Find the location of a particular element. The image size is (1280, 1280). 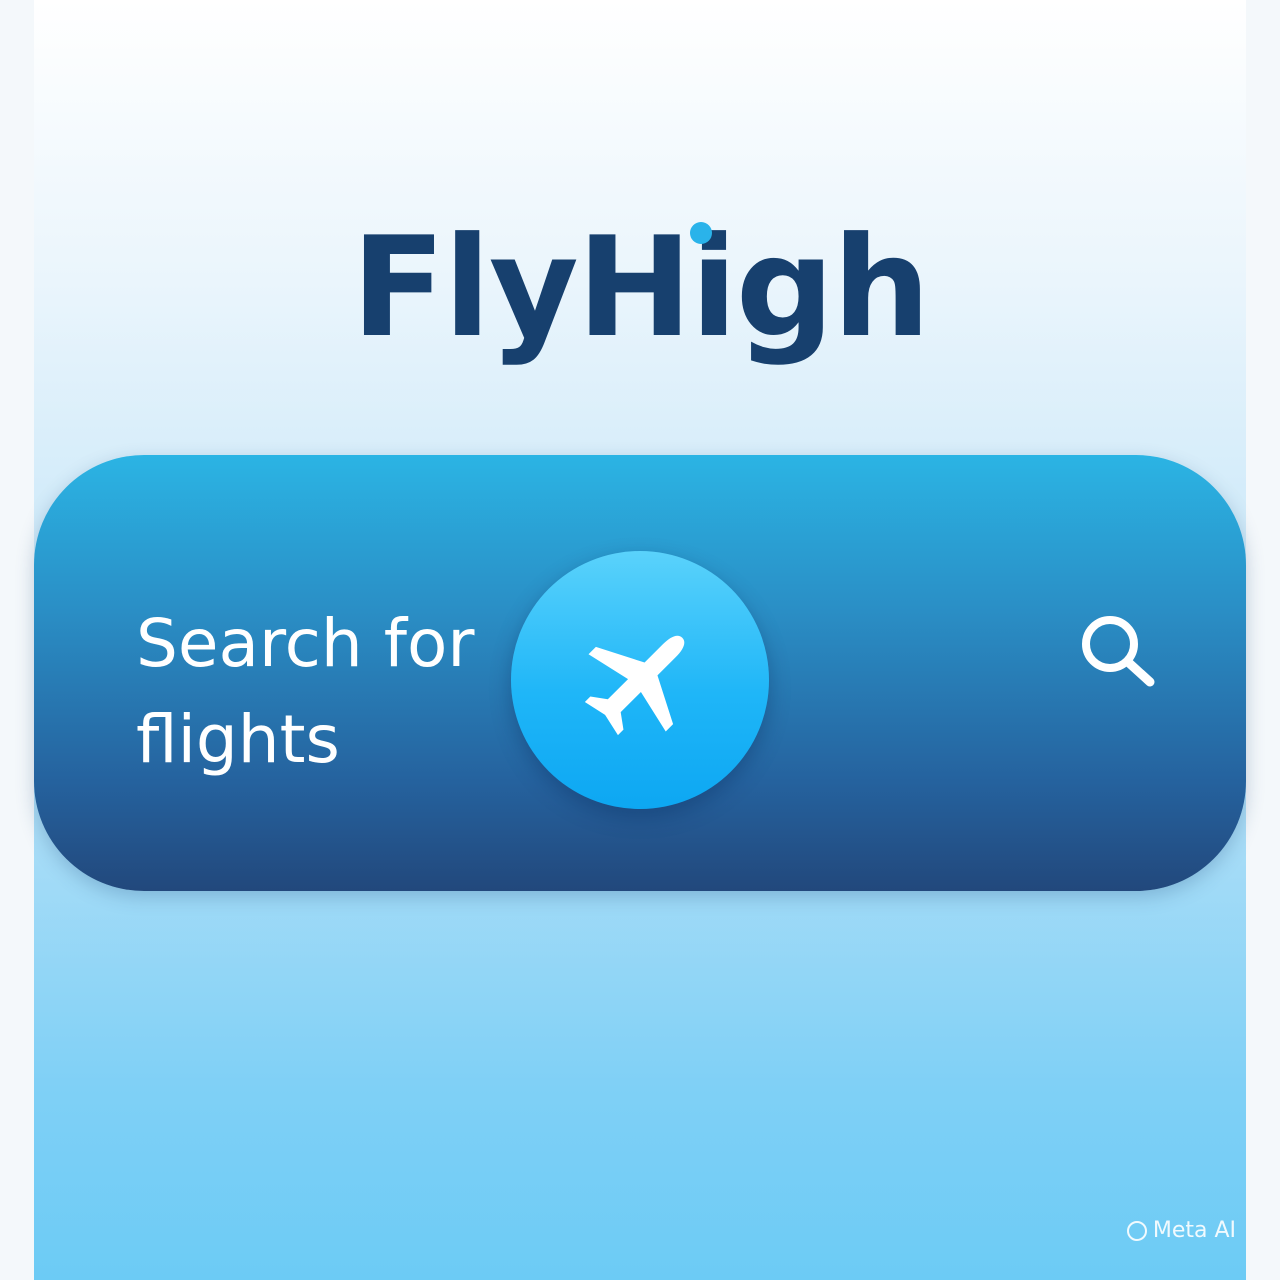

search-placeholder: Search for flights is located at coordinates (326, 692).